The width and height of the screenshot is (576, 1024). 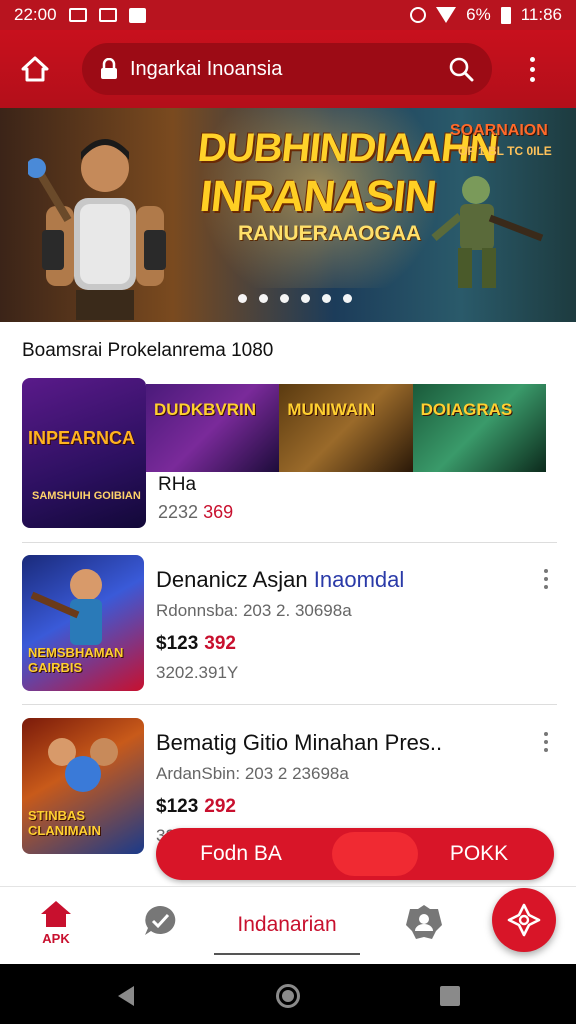 I want to click on featured-art-title: INPEARNCA, so click(x=82, y=438).